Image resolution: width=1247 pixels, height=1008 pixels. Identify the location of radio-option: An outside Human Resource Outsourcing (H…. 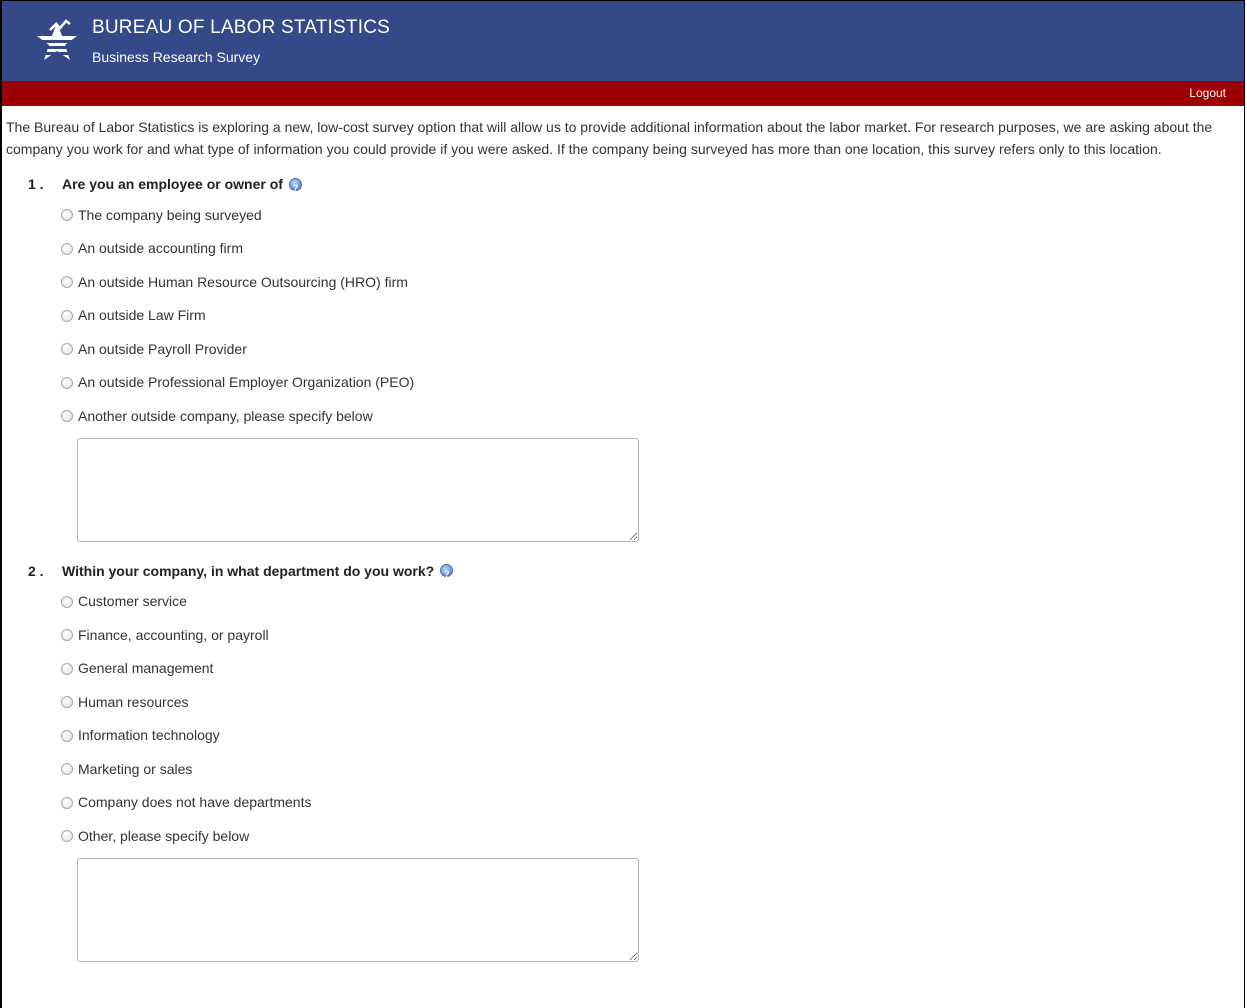
(623, 282).